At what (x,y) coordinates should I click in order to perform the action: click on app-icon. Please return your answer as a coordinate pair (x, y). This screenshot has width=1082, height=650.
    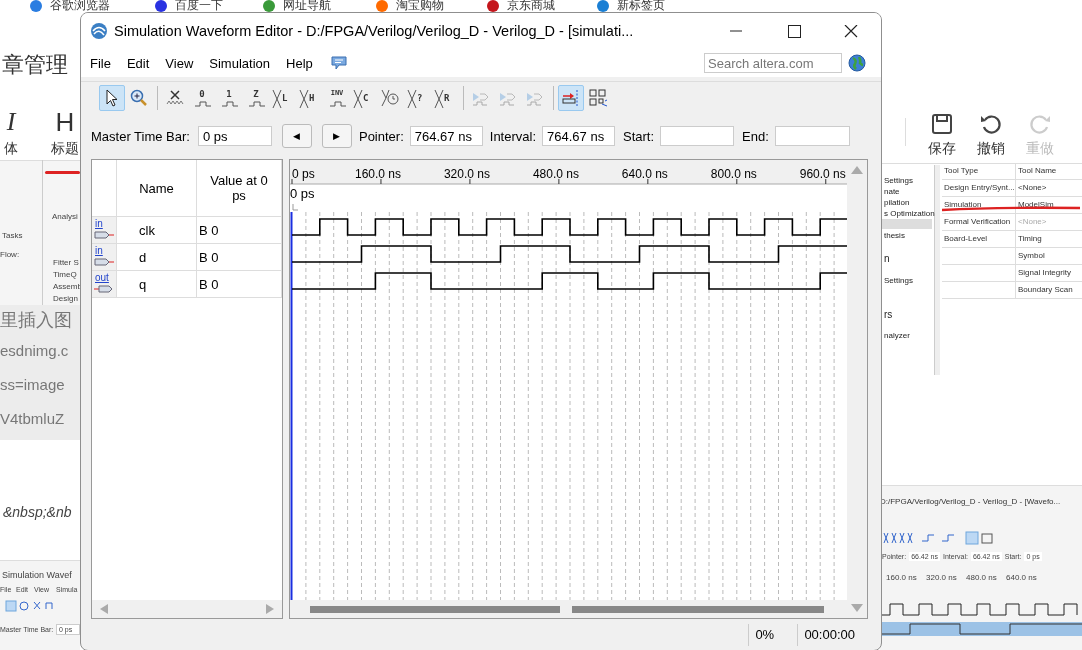
    Looking at the image, I should click on (99, 31).